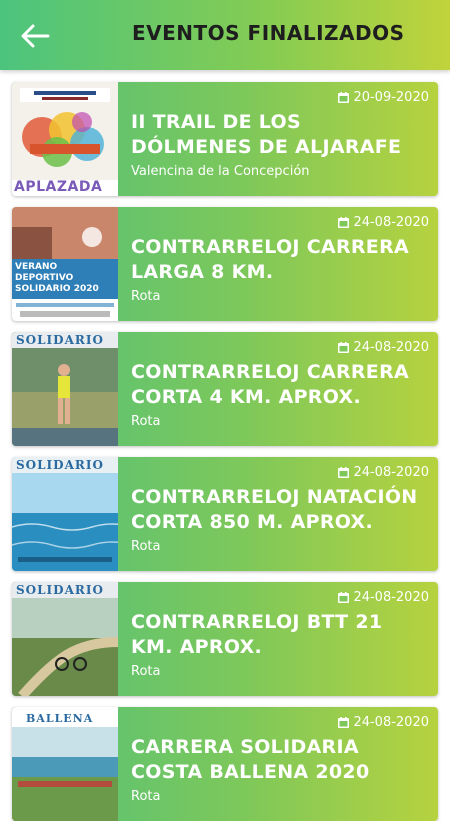 The width and height of the screenshot is (450, 821). Describe the element at coordinates (60, 718) in the screenshot. I see `poster-caption: BALLENA` at that location.